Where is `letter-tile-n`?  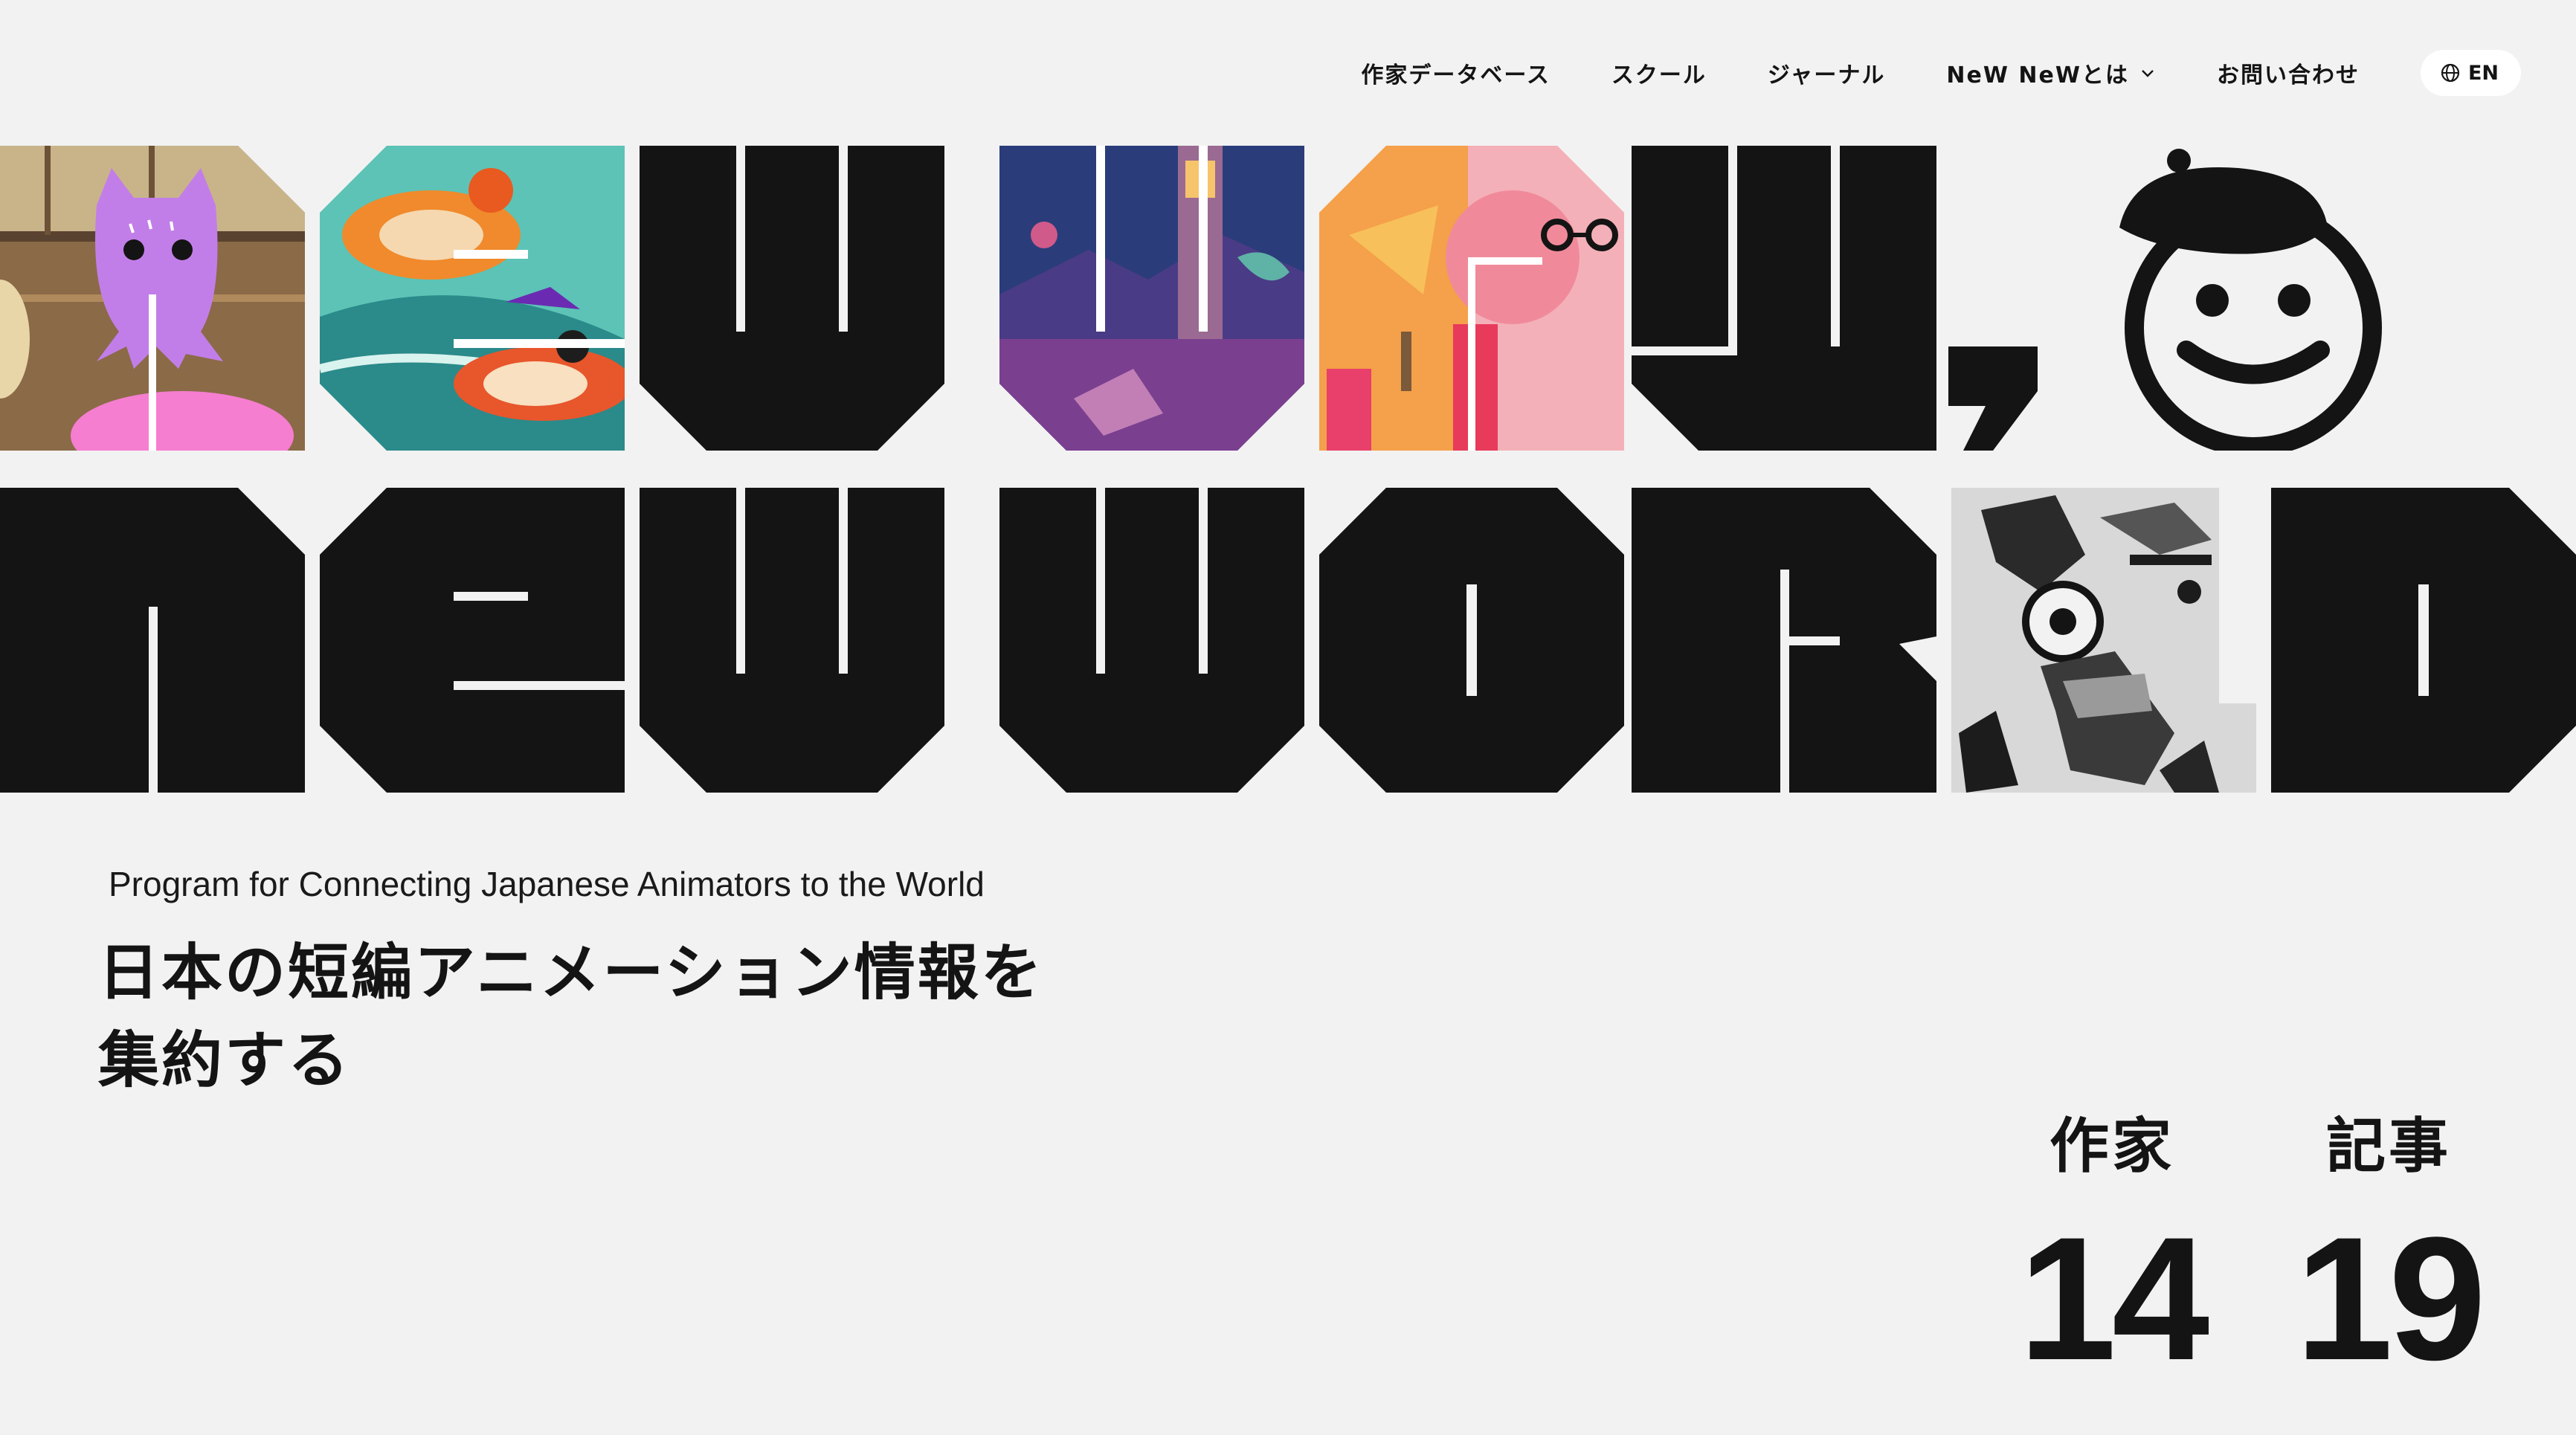
letter-tile-n is located at coordinates (152, 640).